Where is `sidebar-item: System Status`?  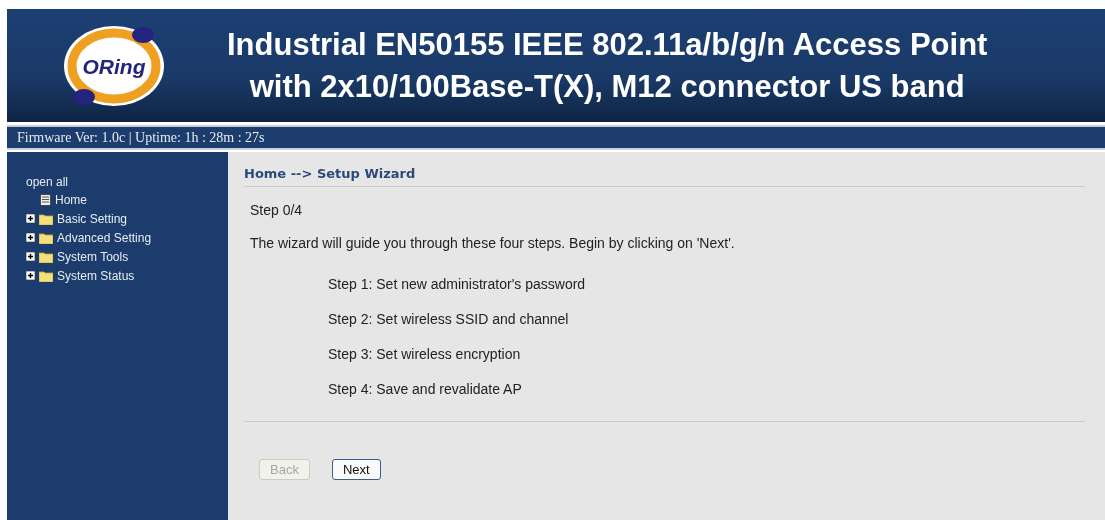
sidebar-item: System Status is located at coordinates (96, 275).